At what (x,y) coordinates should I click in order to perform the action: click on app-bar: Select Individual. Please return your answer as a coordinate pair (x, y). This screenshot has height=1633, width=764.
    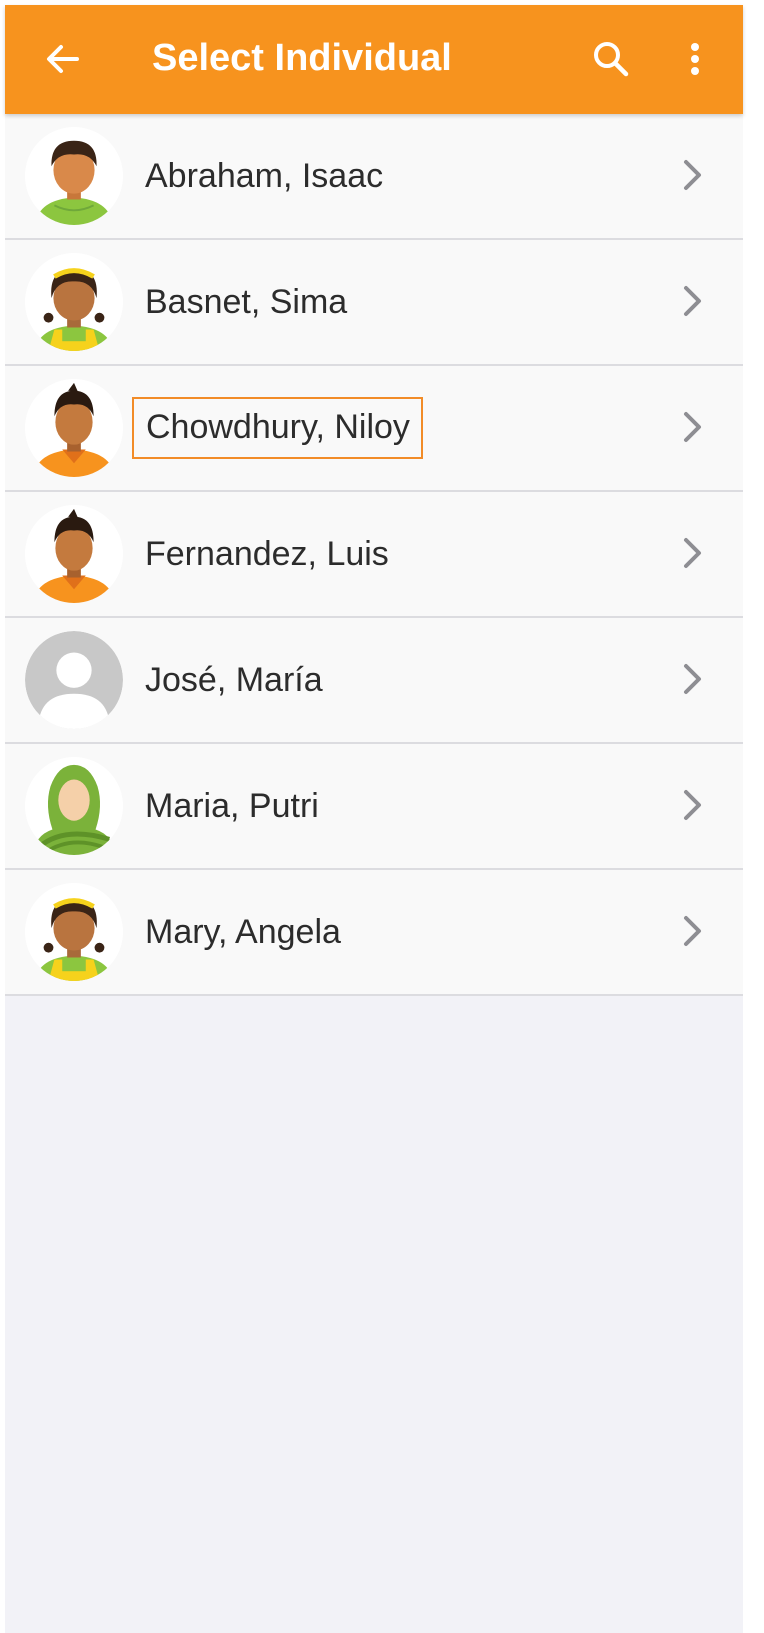
    Looking at the image, I should click on (374, 59).